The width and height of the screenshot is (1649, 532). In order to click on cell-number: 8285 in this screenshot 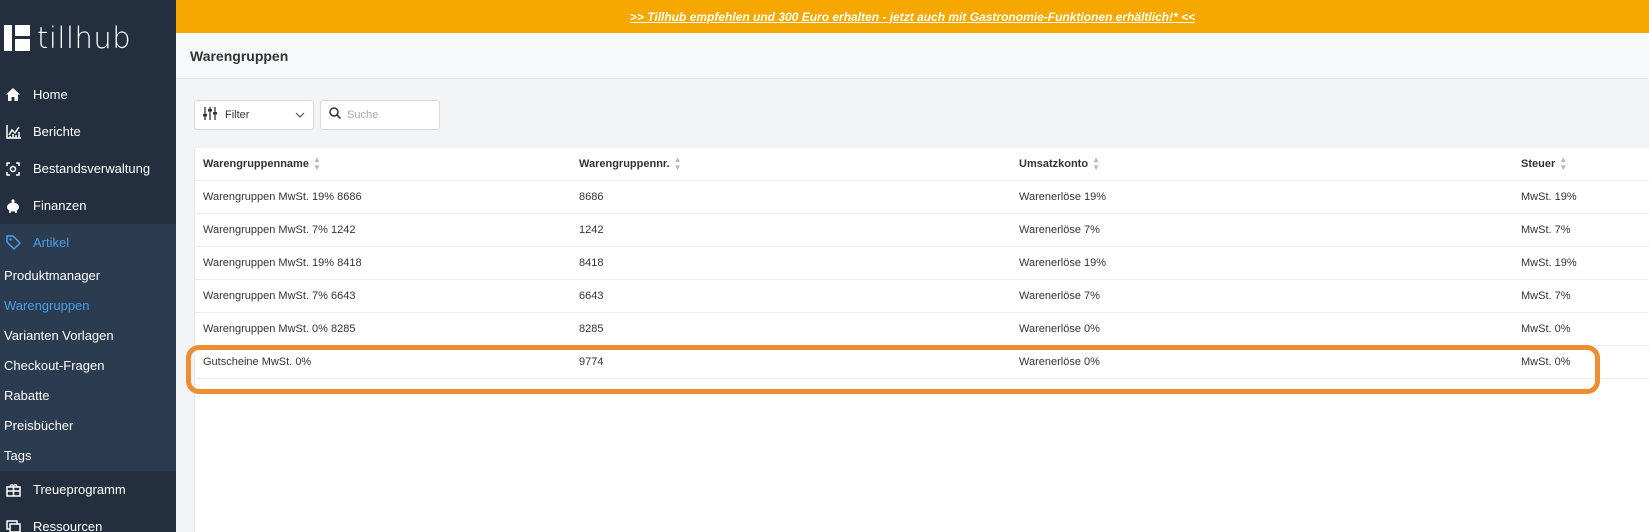, I will do `click(591, 329)`.